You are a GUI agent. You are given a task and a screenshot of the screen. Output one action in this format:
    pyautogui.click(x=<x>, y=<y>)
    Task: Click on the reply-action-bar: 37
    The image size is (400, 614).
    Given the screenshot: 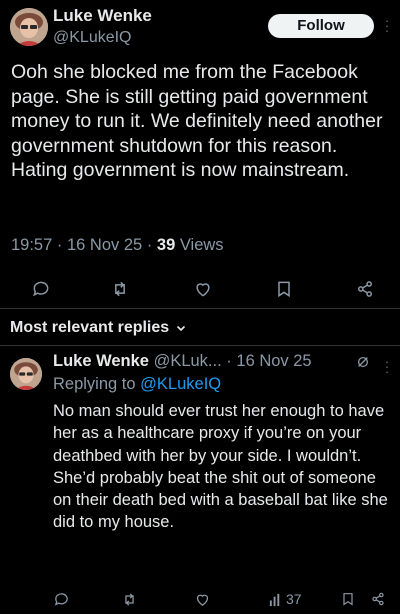 What is the action you would take?
    pyautogui.click(x=200, y=601)
    